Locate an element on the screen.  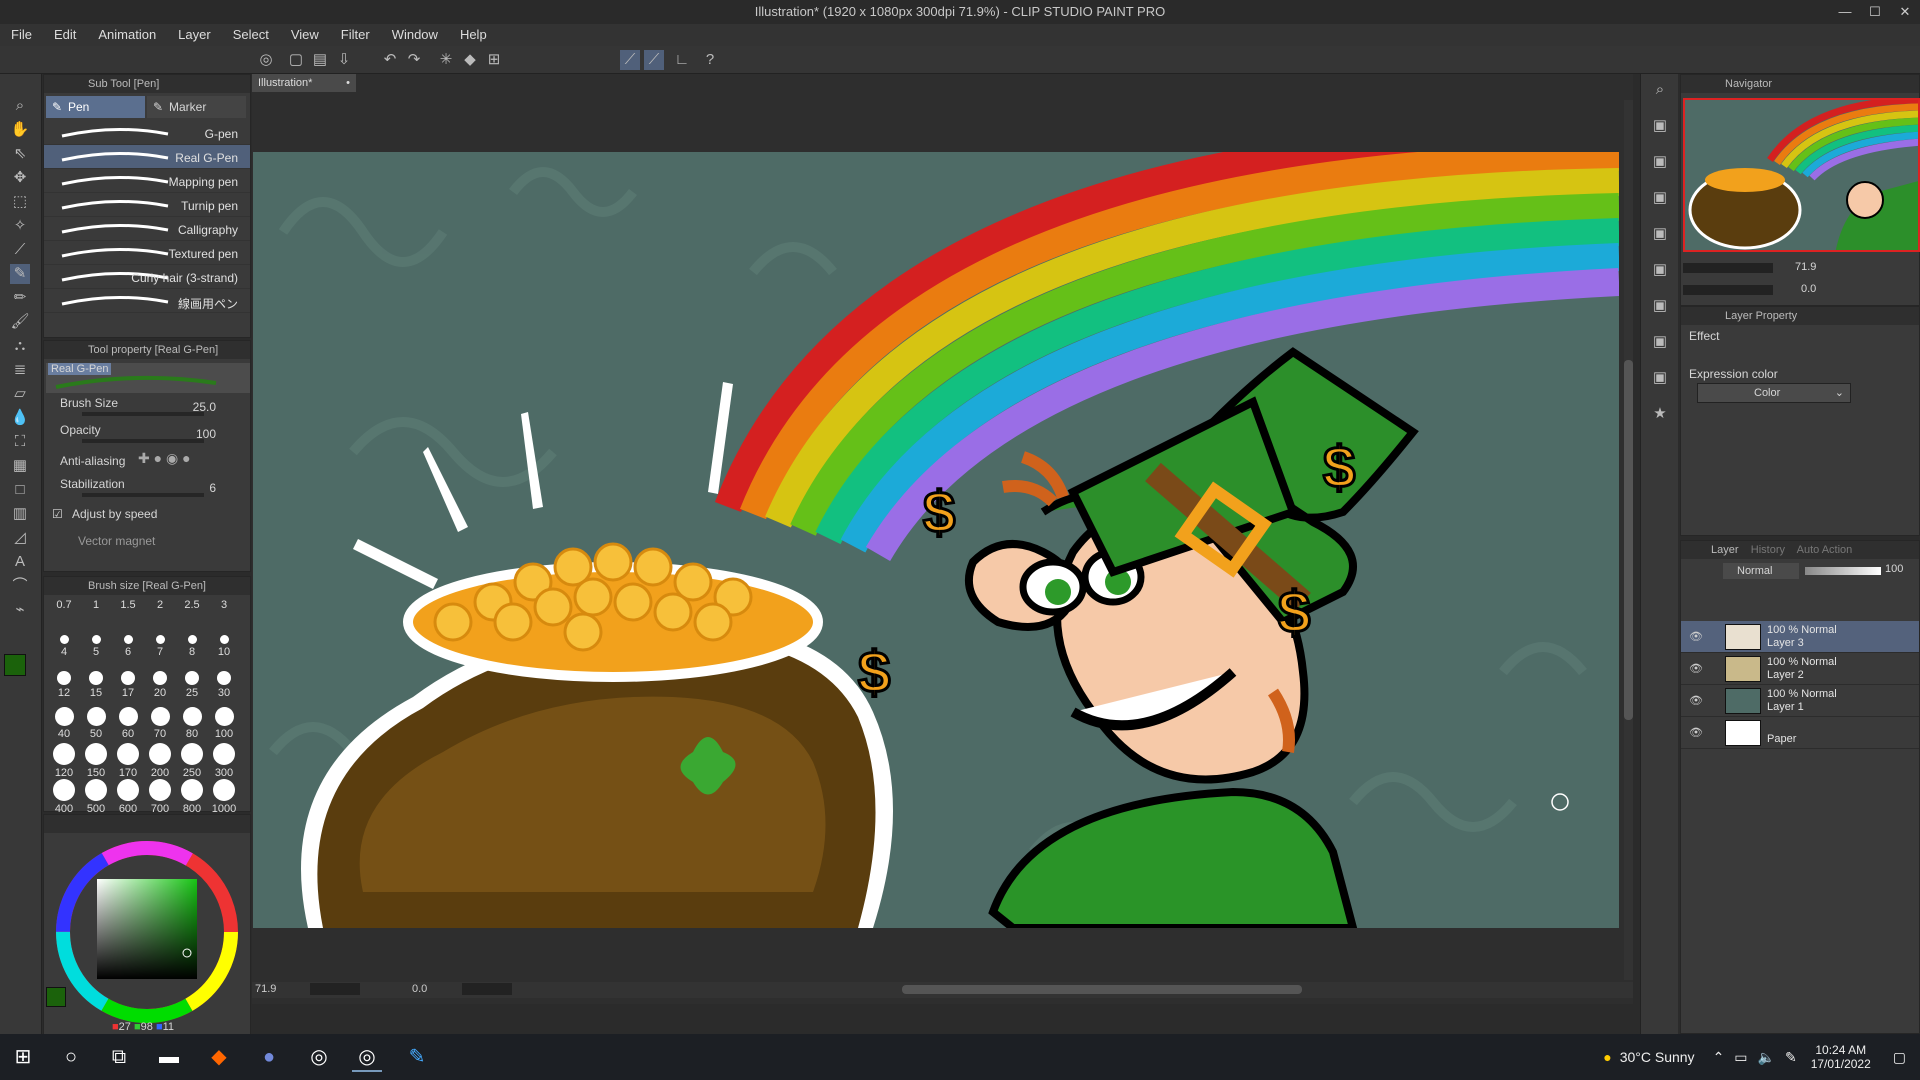
brush-size-cell: 150 is located at coordinates (96, 761).